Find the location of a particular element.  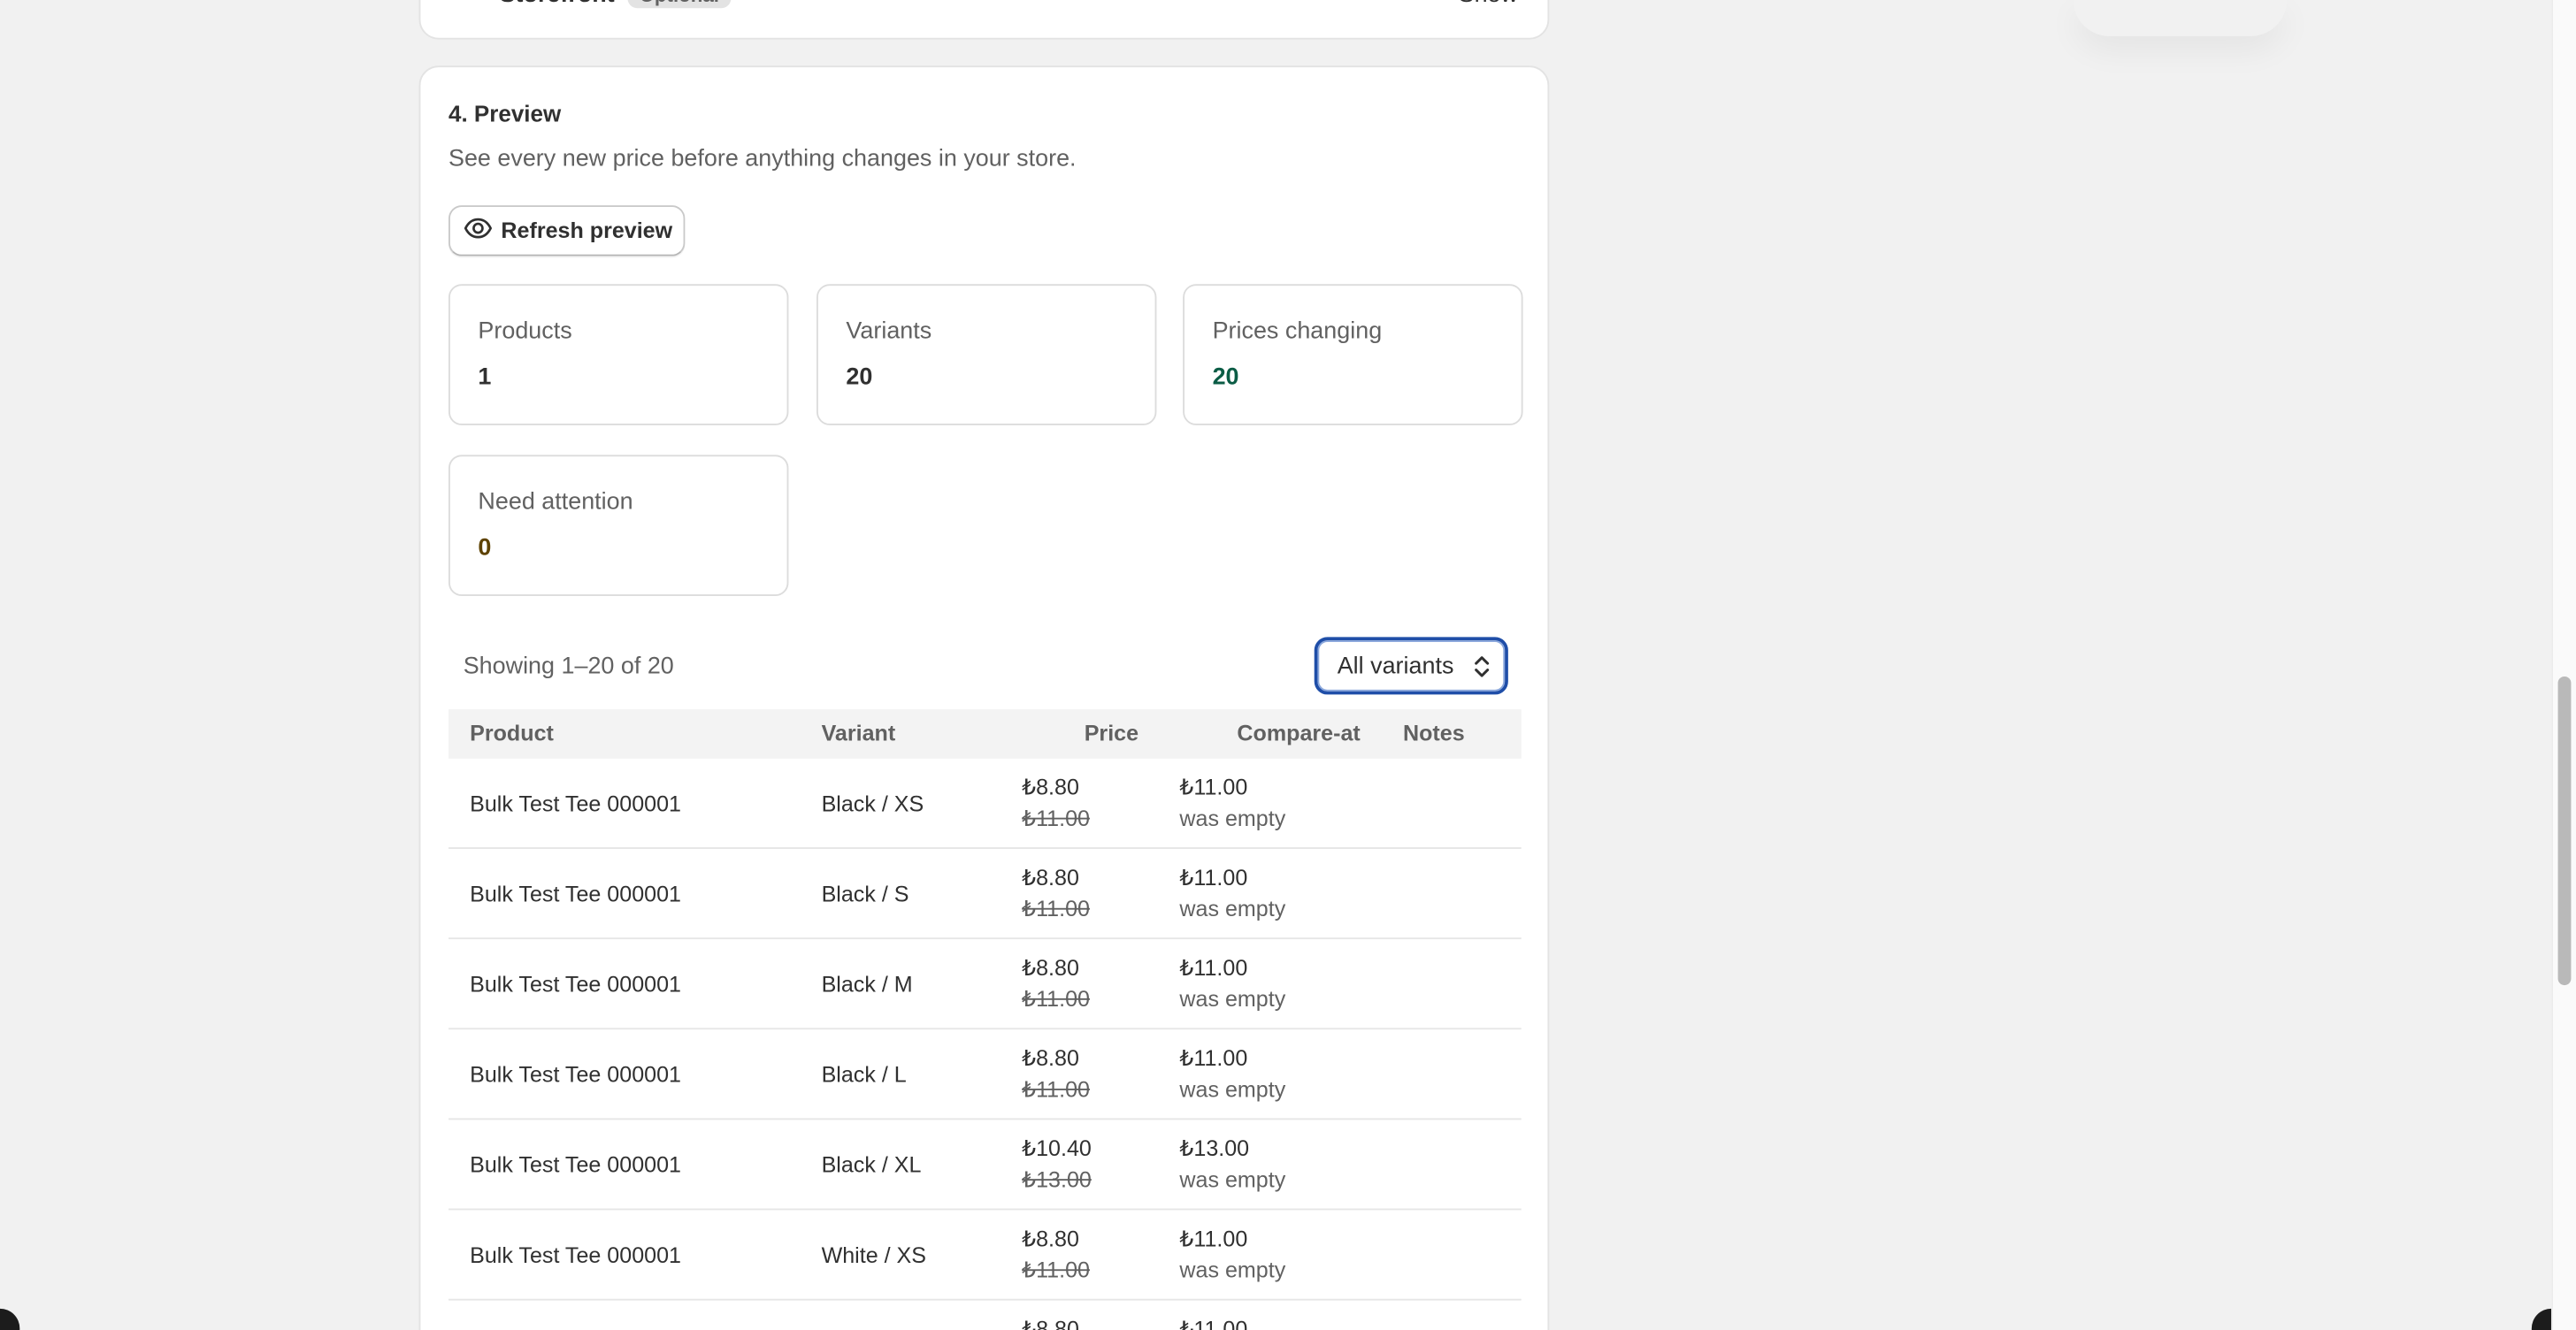

refresh-preview-button: Refresh preview is located at coordinates (567, 230).